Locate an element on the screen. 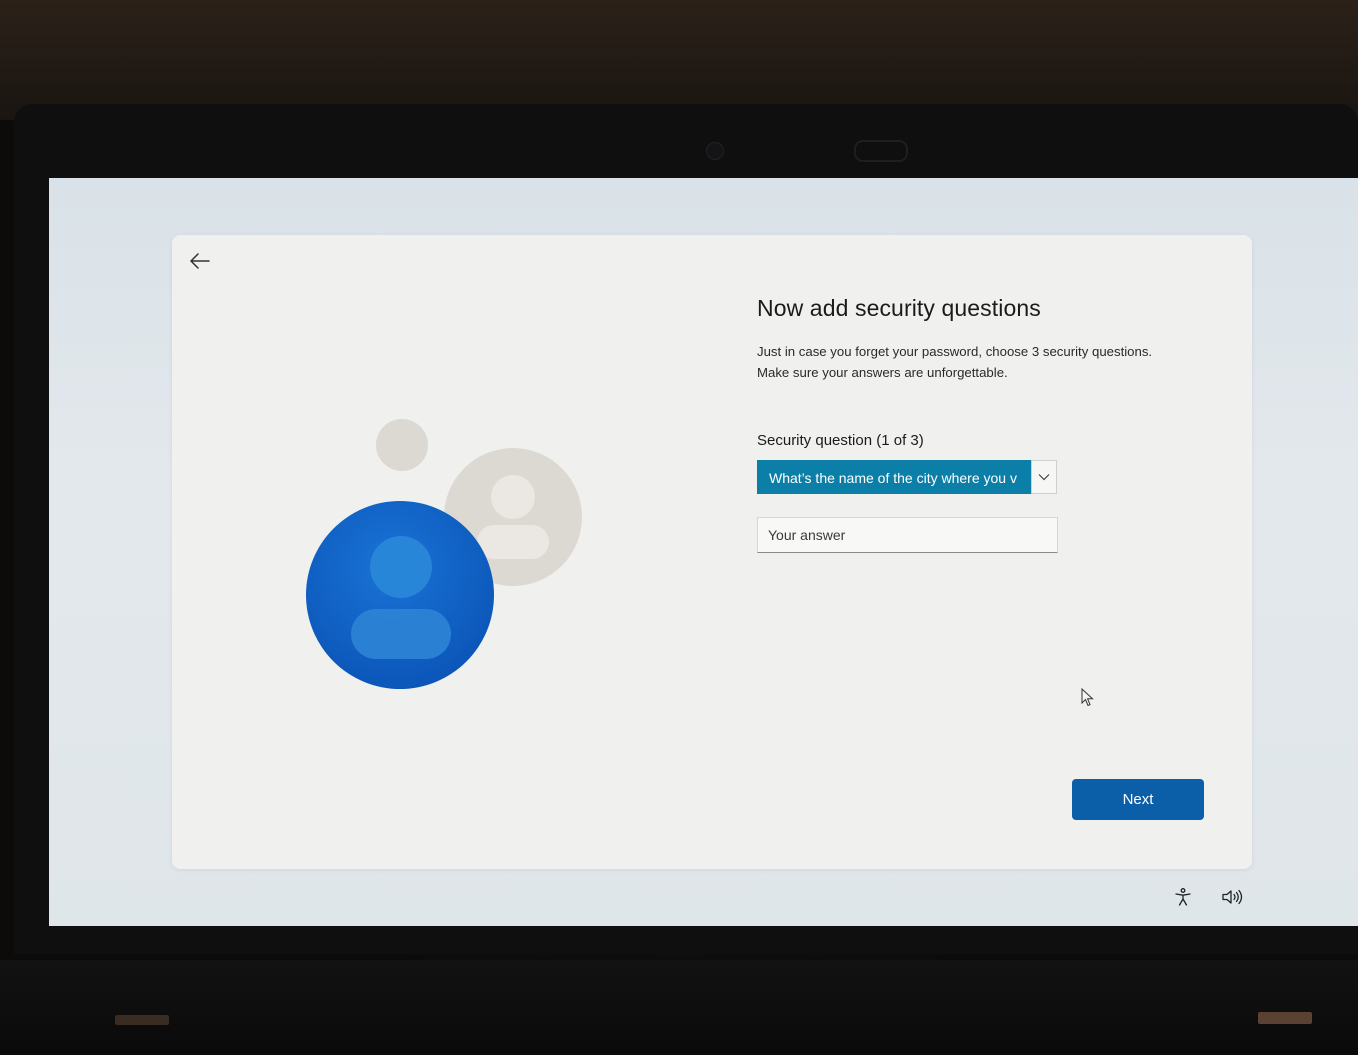 This screenshot has width=1358, height=1055. arrow-left-icon is located at coordinates (200, 261).